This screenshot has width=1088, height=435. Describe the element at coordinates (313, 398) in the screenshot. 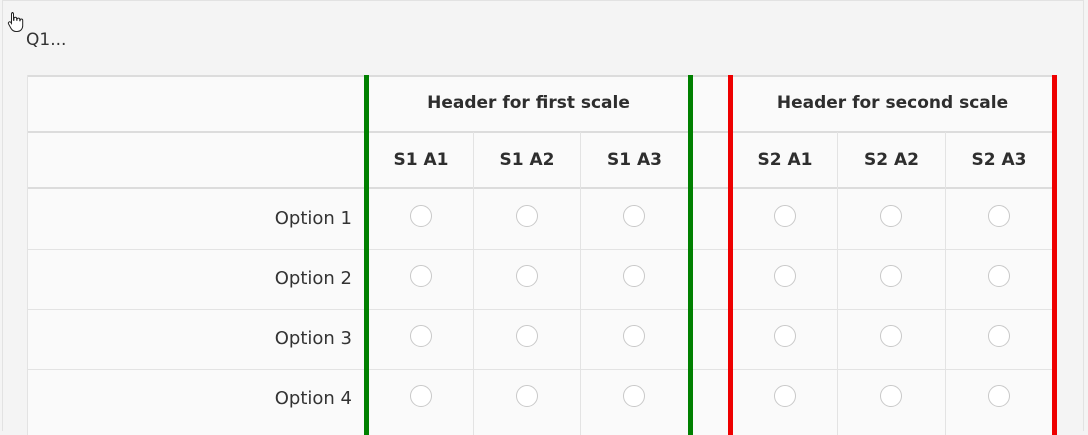

I see `row-label-option-4: Option 4` at that location.